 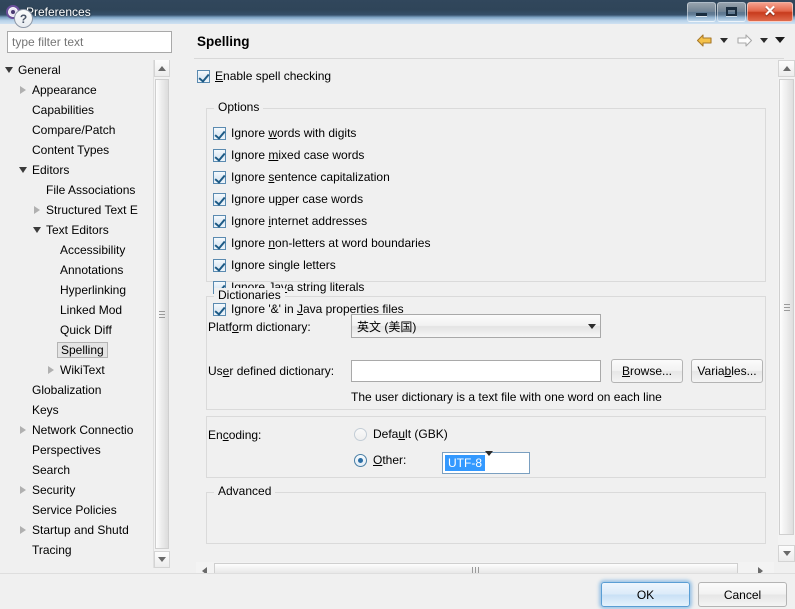 What do you see at coordinates (84, 170) in the screenshot?
I see `sidebar-item-editors: Editors` at bounding box center [84, 170].